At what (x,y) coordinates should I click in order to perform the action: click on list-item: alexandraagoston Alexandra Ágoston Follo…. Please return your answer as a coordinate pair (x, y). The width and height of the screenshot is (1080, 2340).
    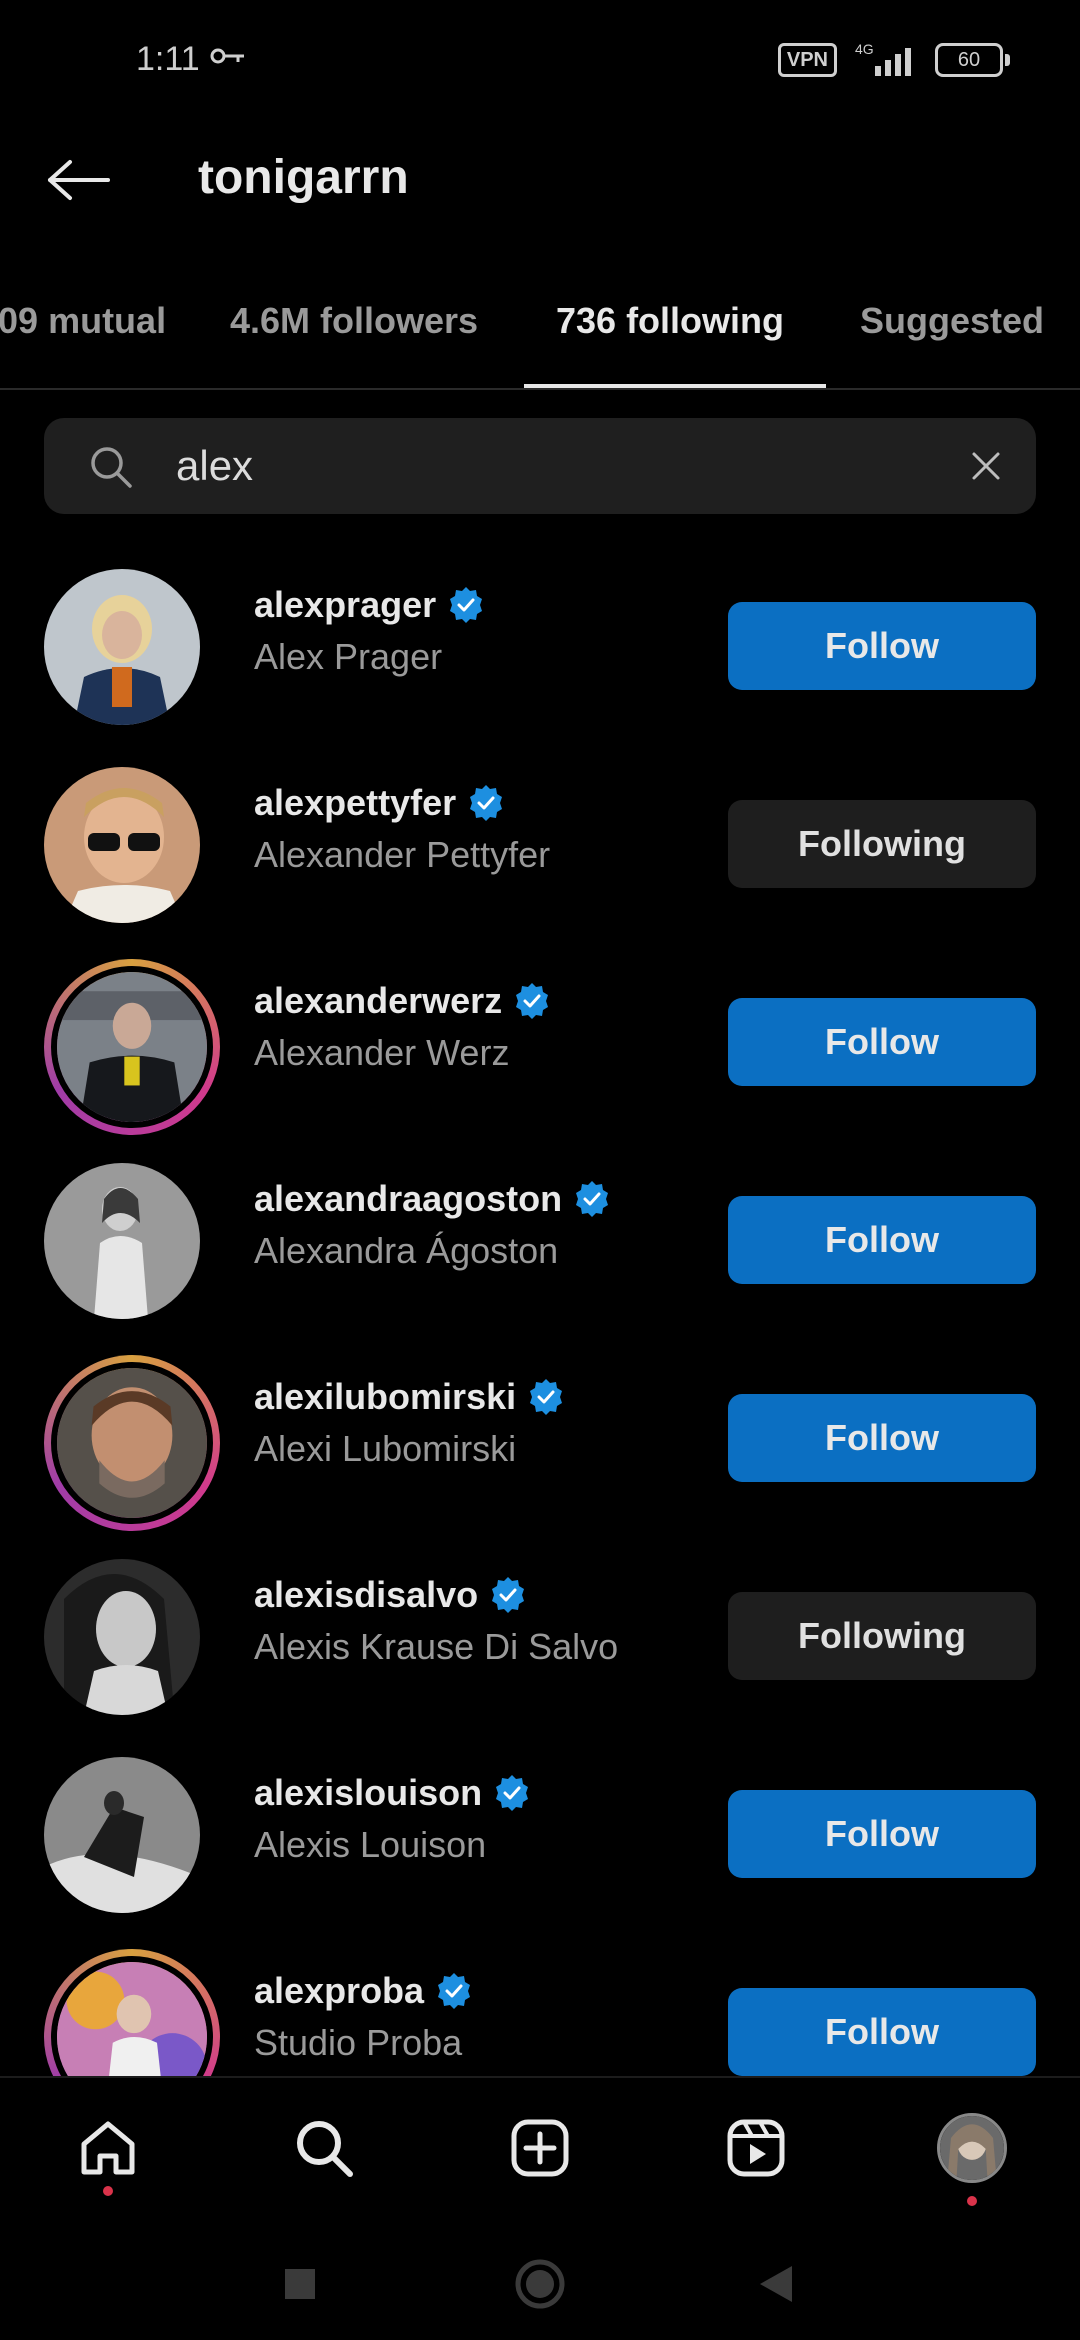
    Looking at the image, I should click on (540, 1241).